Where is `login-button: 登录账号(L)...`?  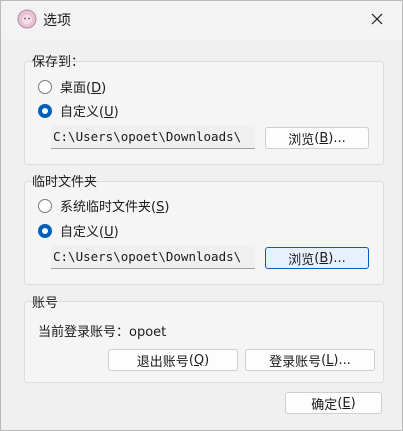
login-button: 登录账号(L)... is located at coordinates (310, 360).